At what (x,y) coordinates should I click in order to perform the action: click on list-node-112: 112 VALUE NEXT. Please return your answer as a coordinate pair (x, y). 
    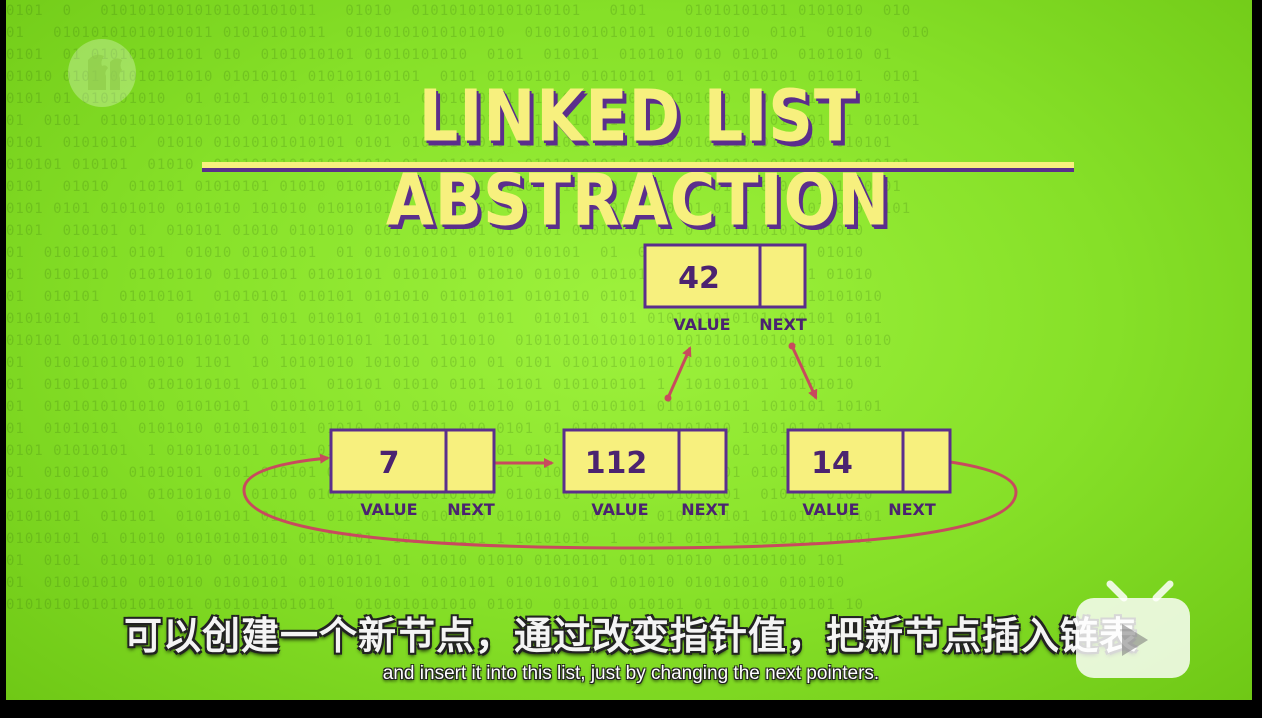
    Looking at the image, I should click on (645, 473).